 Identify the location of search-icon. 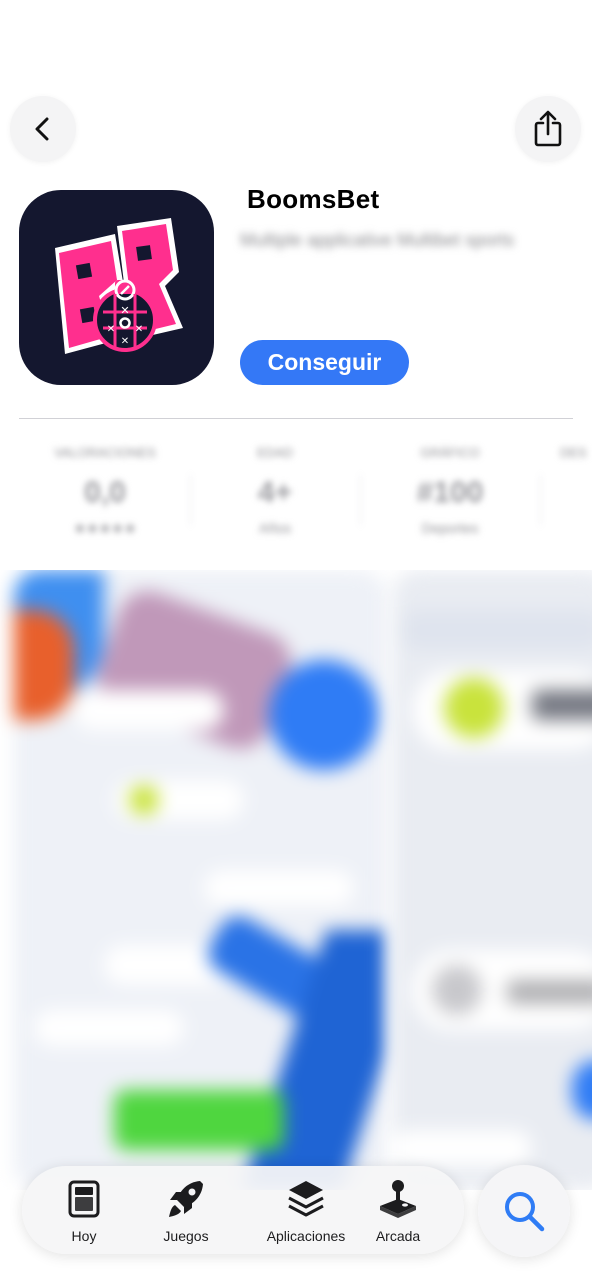
(525, 1212).